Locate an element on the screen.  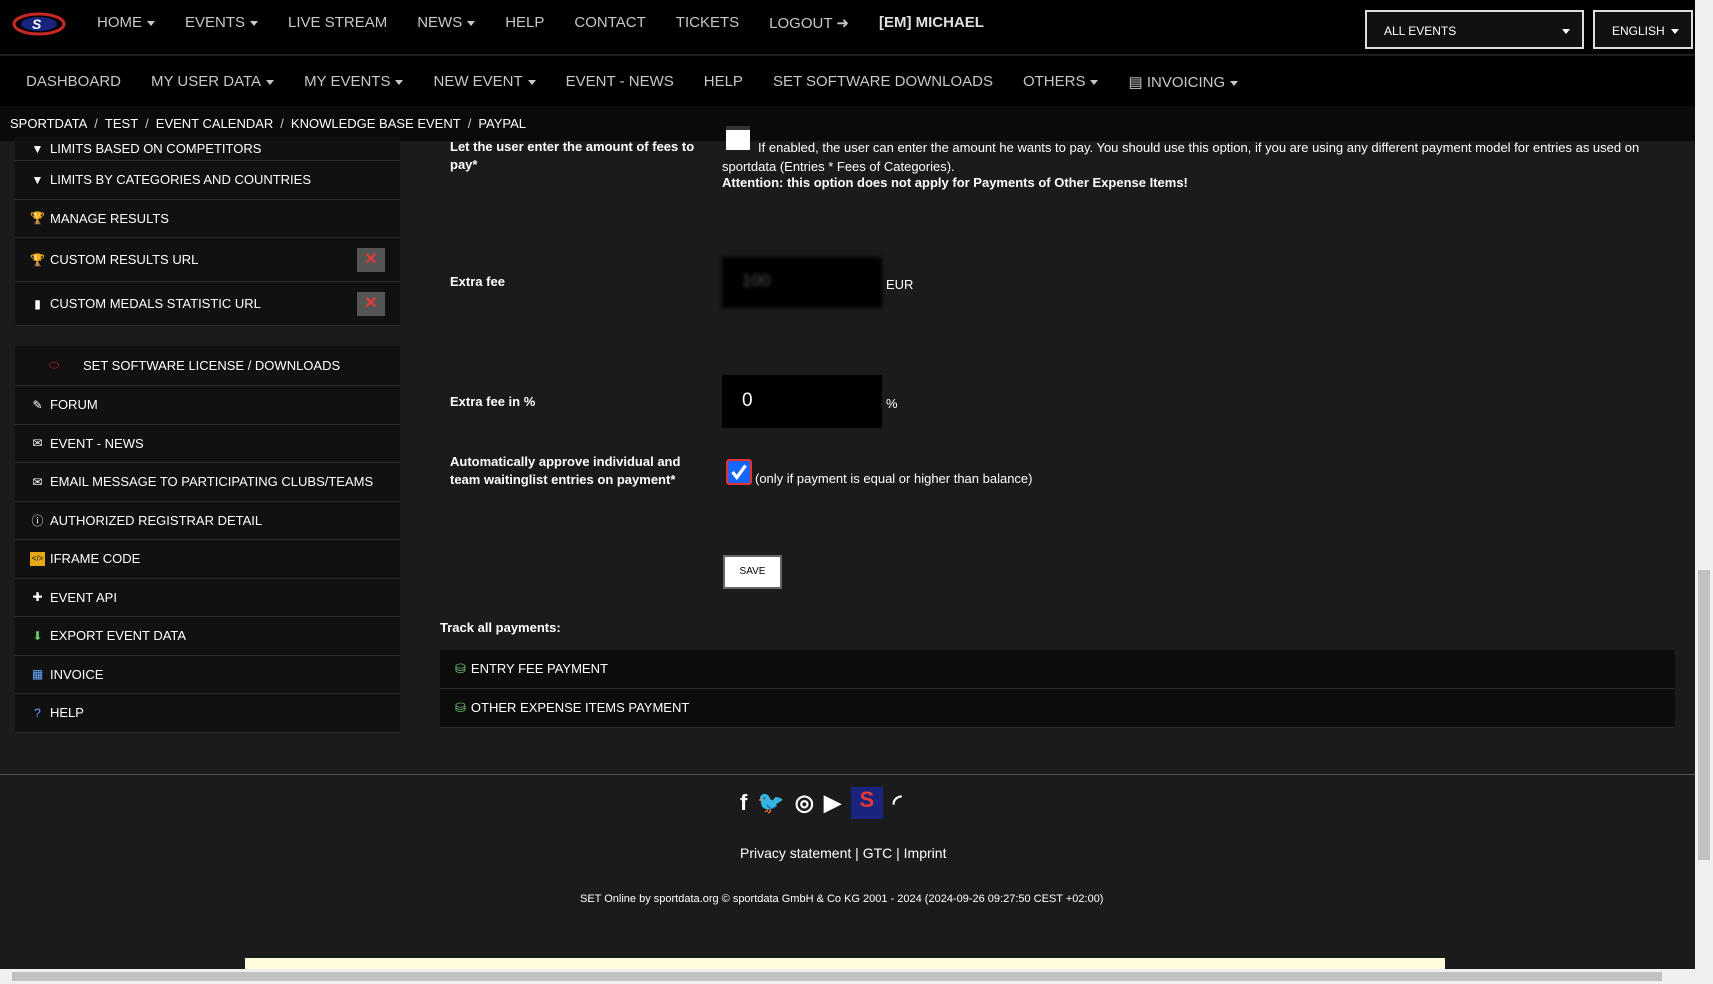
logout-icon: ➜ is located at coordinates (842, 23).